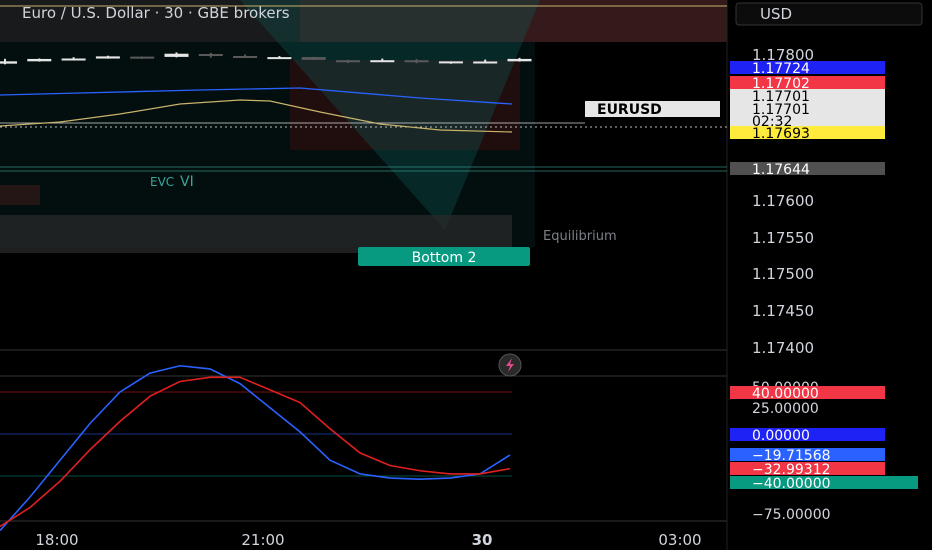 This screenshot has width=932, height=550. I want to click on evc-label: EVC, so click(162, 182).